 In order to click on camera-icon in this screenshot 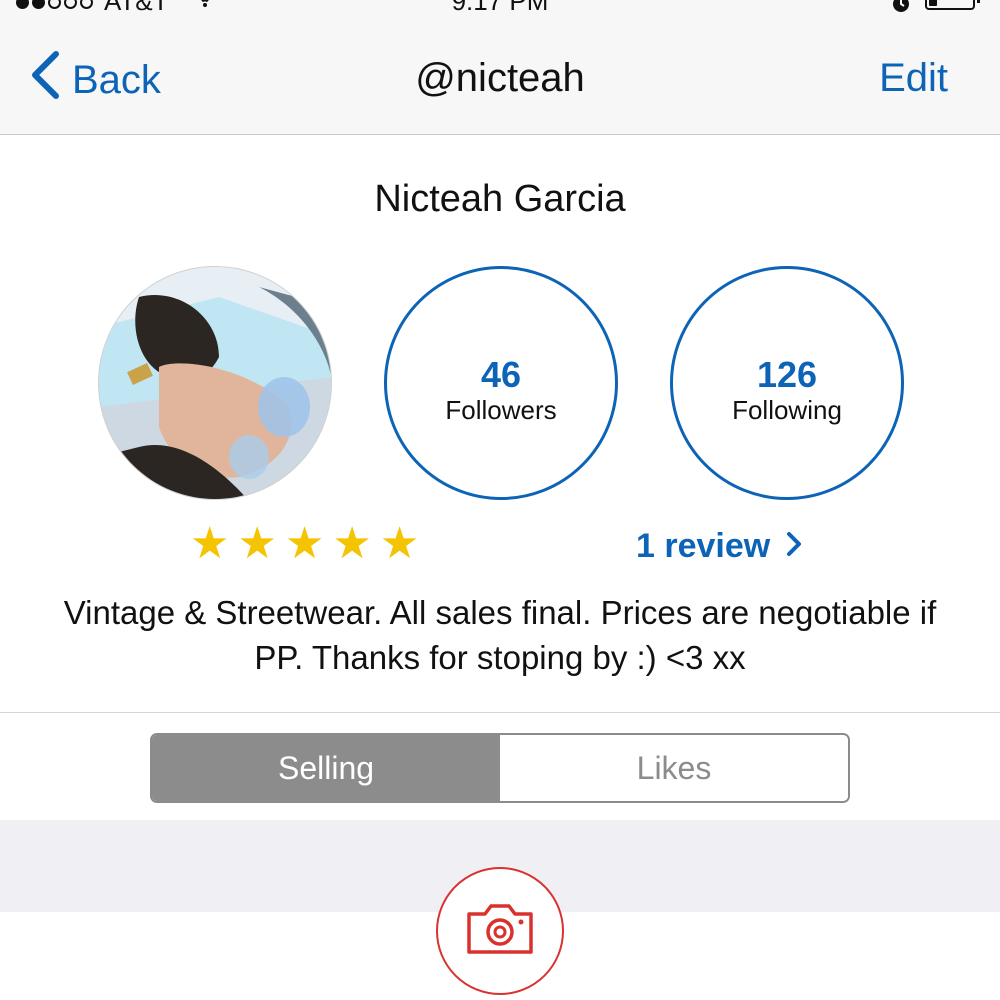, I will do `click(500, 931)`.